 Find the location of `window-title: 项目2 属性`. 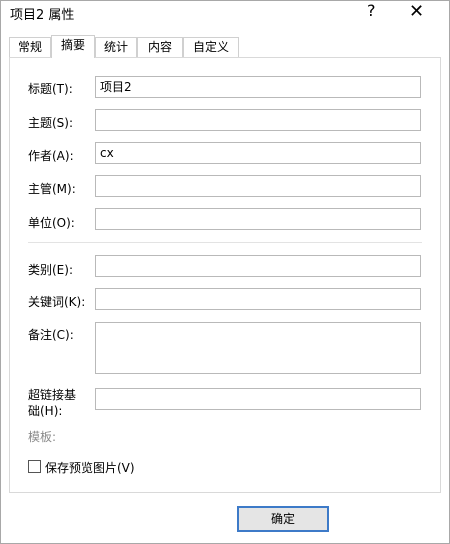

window-title: 项目2 属性 is located at coordinates (42, 15).